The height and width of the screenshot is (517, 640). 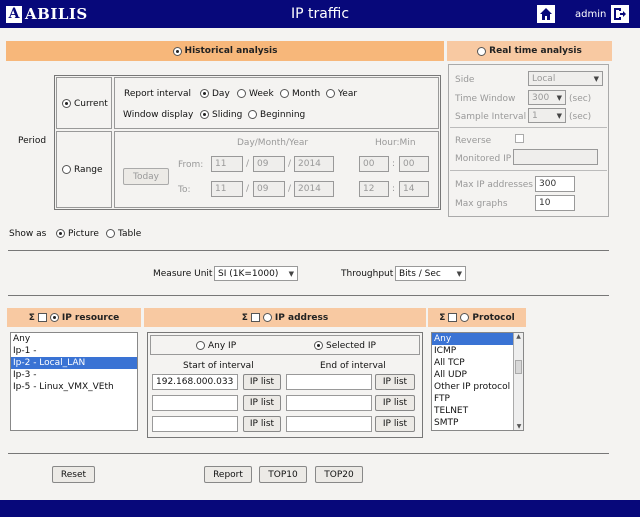 I want to click on reset-button: Reset, so click(x=73, y=474).